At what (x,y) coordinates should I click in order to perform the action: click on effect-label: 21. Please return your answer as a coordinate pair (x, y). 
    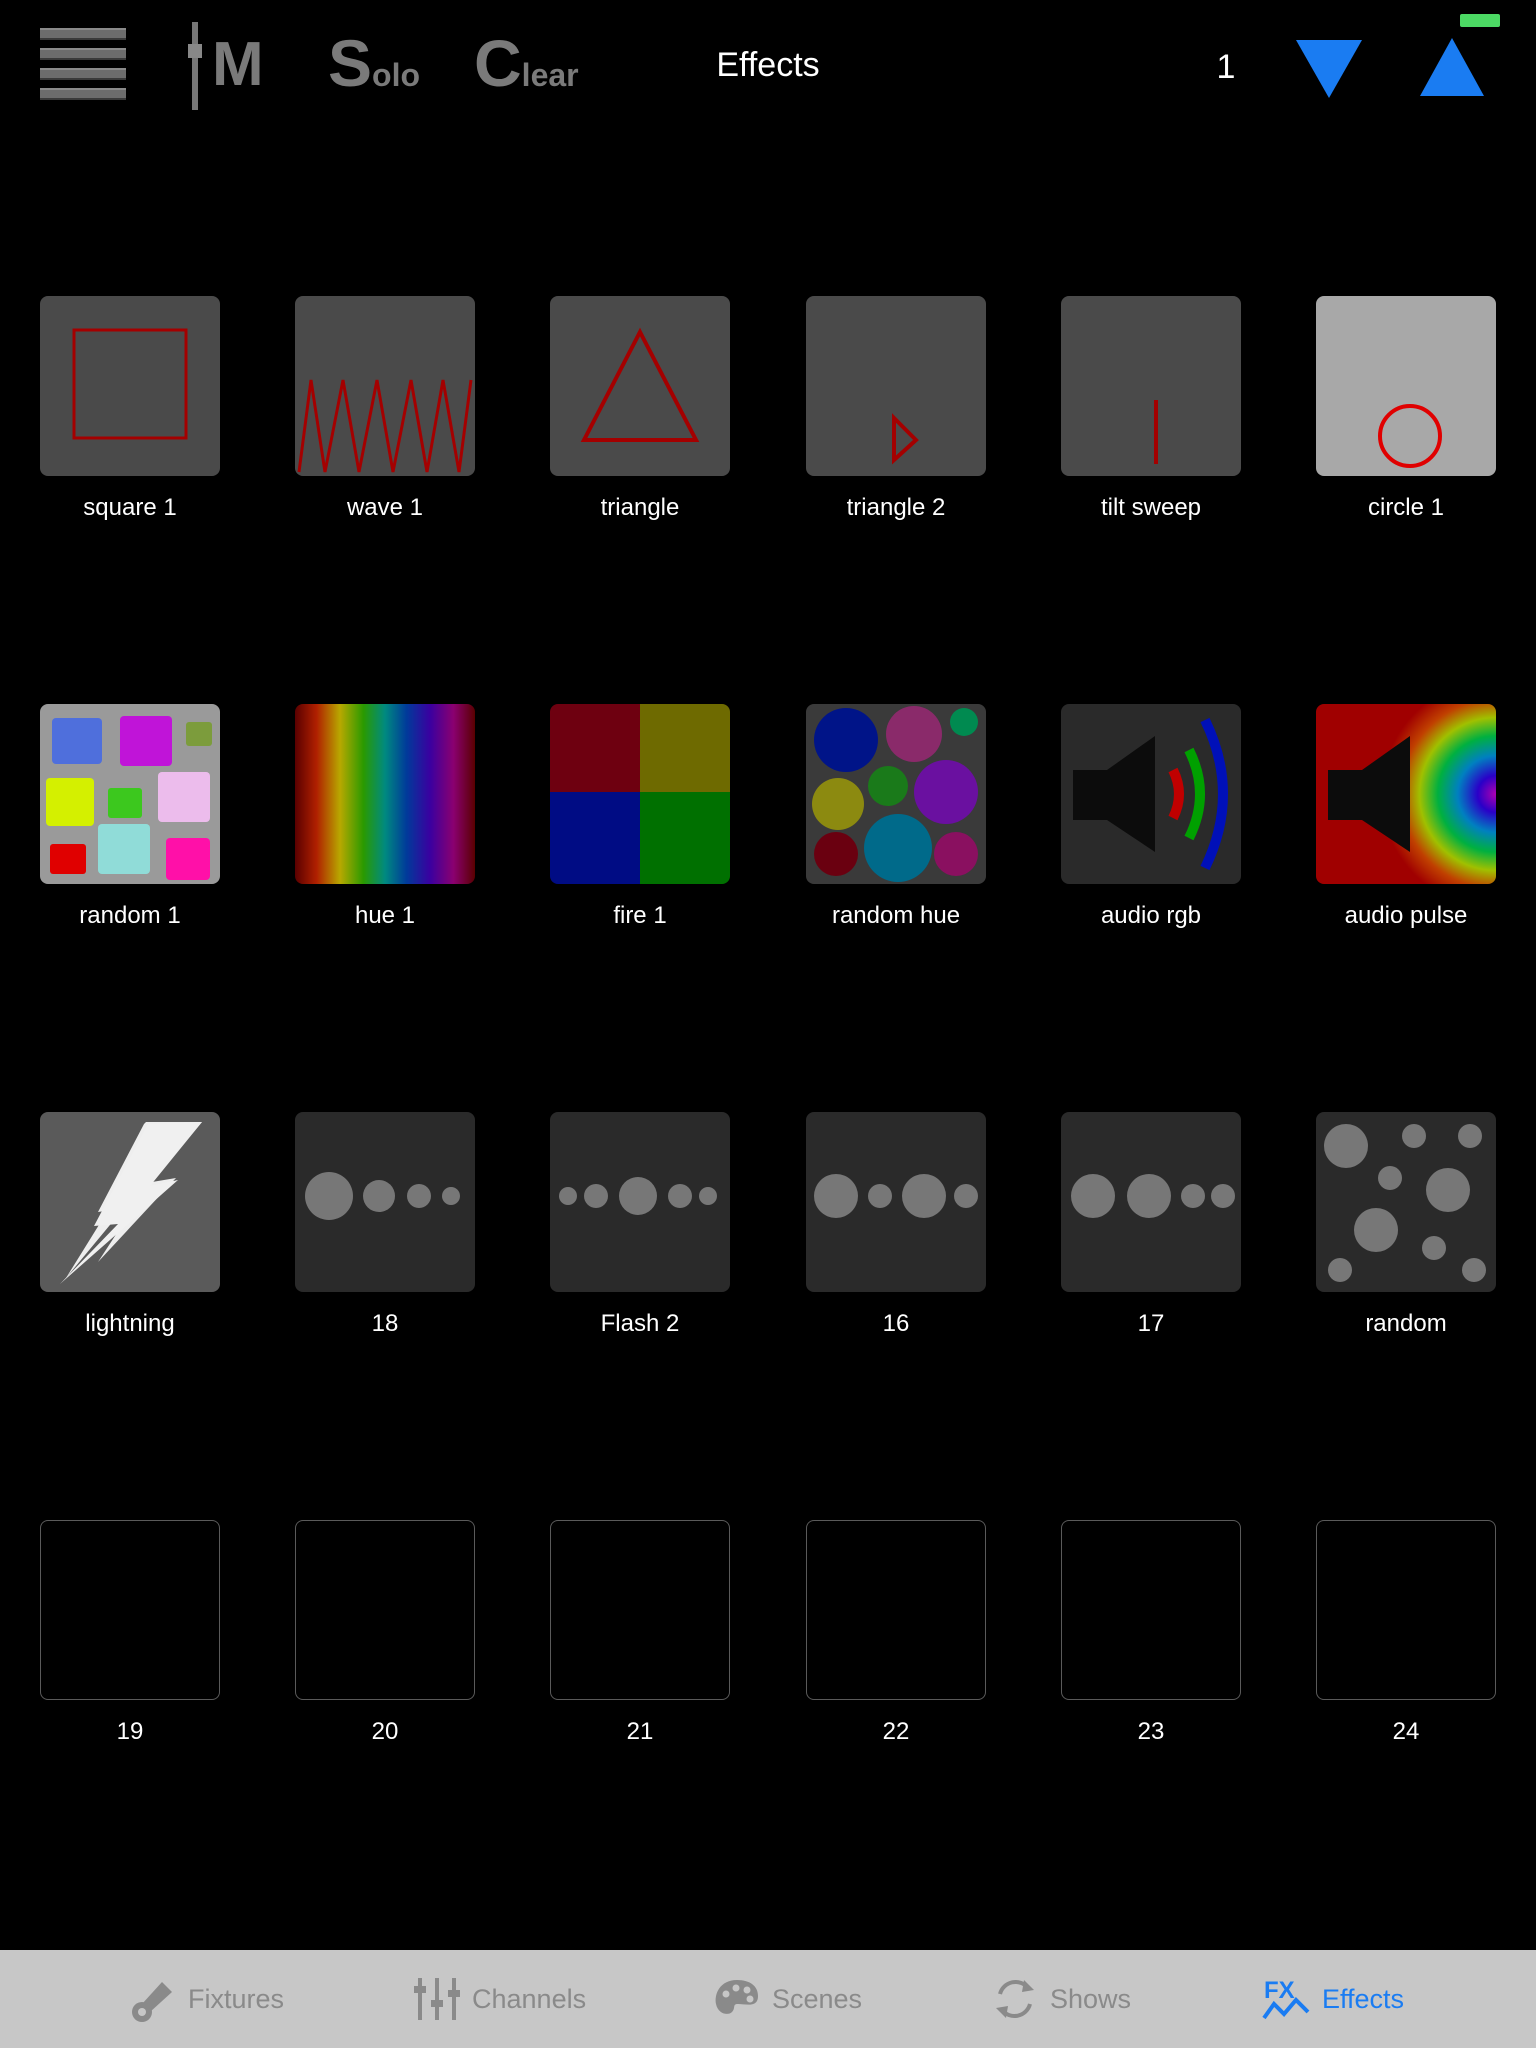
    Looking at the image, I should click on (640, 1731).